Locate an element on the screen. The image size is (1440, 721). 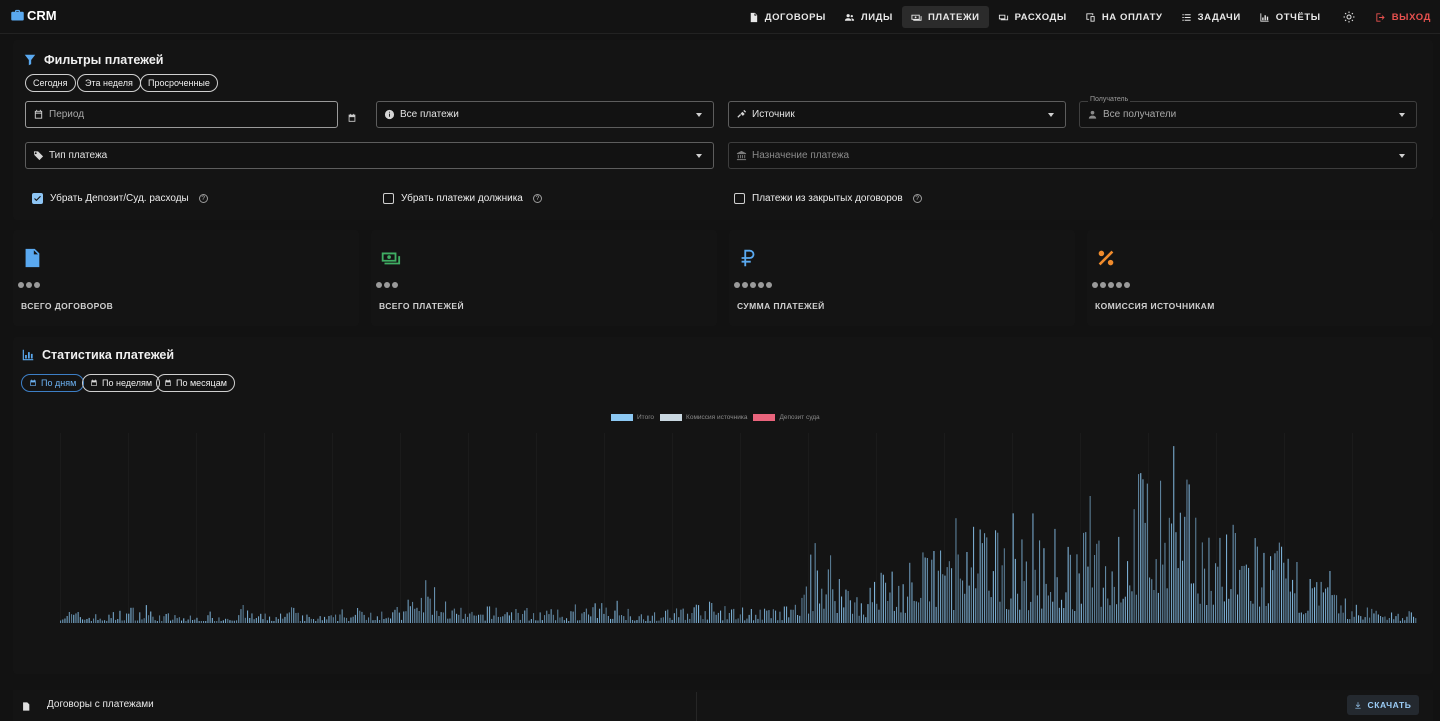
nav-item-expenses: РАСХОДЫ is located at coordinates (1032, 17).